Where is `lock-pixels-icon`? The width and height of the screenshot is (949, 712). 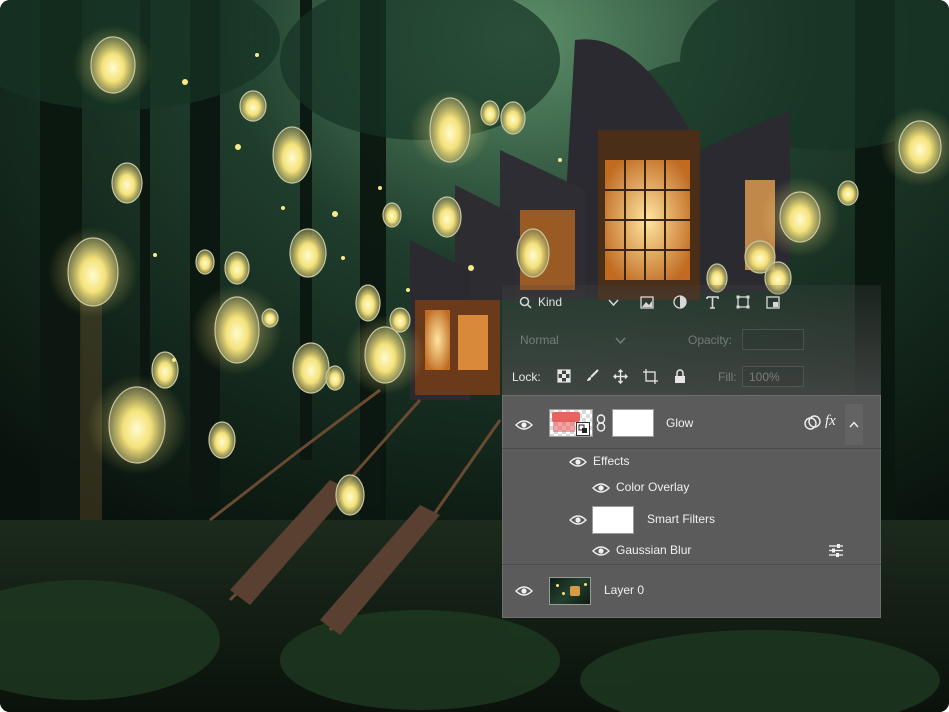
lock-pixels-icon is located at coordinates (564, 376).